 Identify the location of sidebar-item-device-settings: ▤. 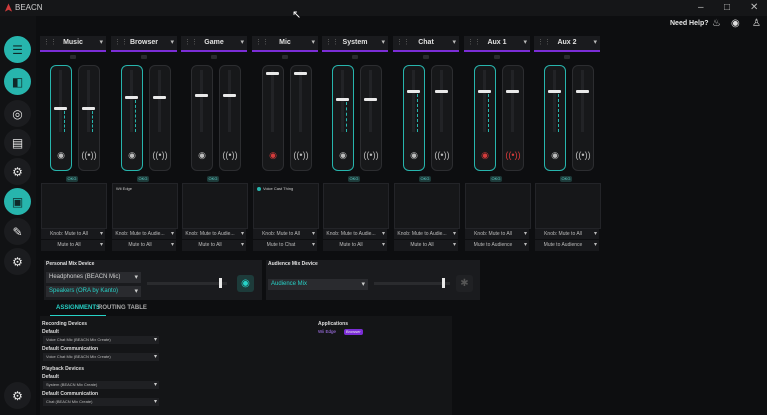
(17, 142).